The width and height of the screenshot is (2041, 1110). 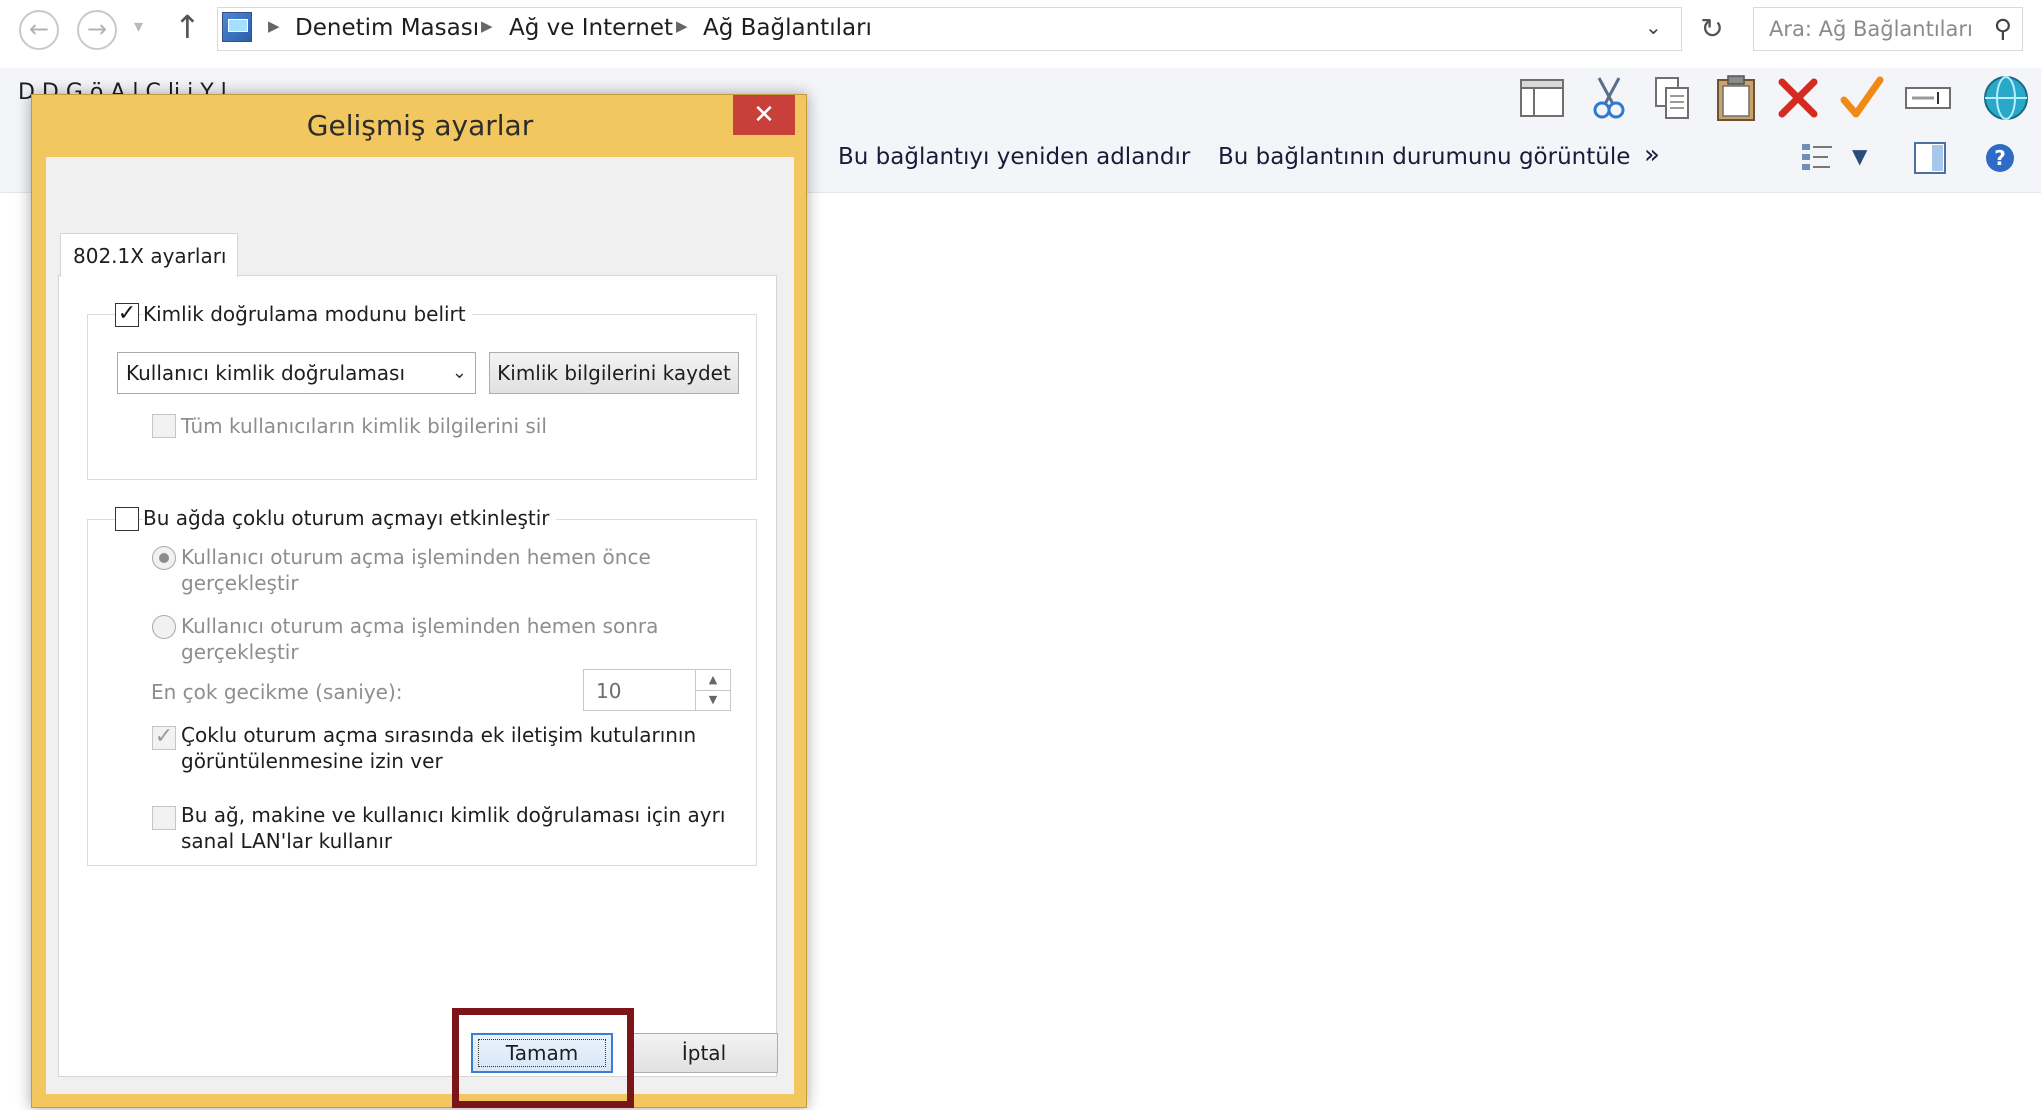 What do you see at coordinates (713, 680) in the screenshot?
I see `stepper-up-icon: ▲` at bounding box center [713, 680].